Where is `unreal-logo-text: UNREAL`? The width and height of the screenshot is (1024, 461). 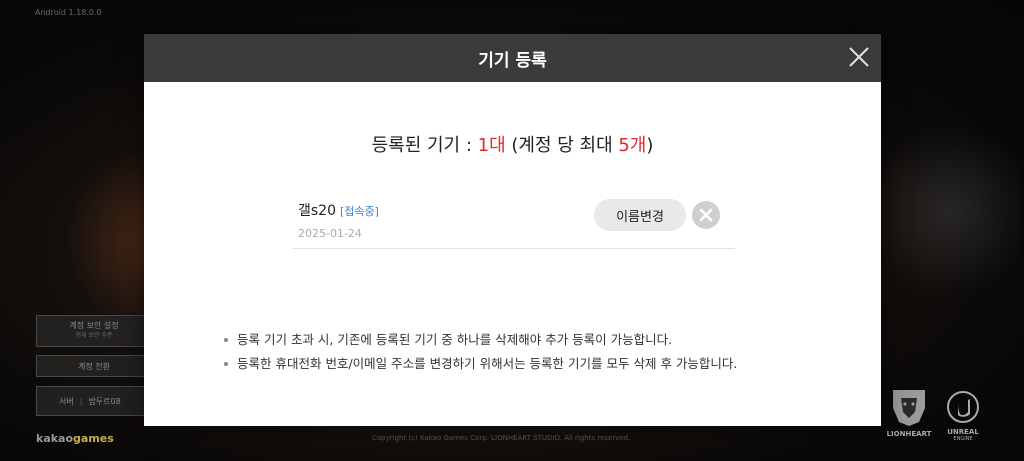
unreal-logo-text: UNREAL is located at coordinates (963, 432).